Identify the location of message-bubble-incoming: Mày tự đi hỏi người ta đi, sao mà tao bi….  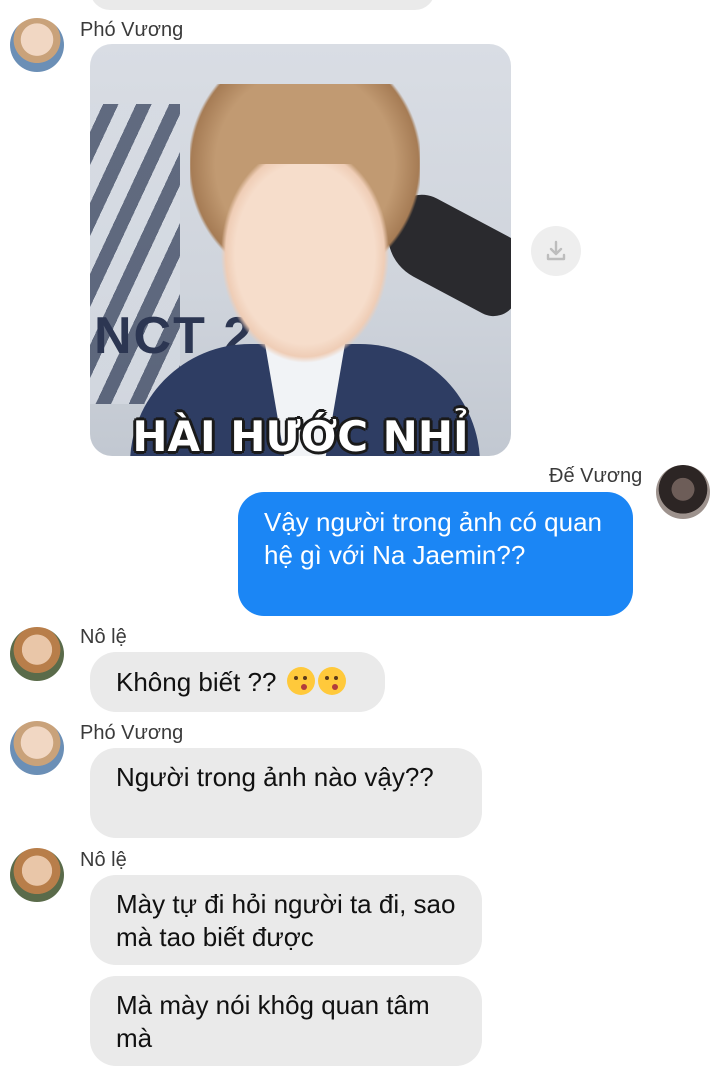
(286, 920).